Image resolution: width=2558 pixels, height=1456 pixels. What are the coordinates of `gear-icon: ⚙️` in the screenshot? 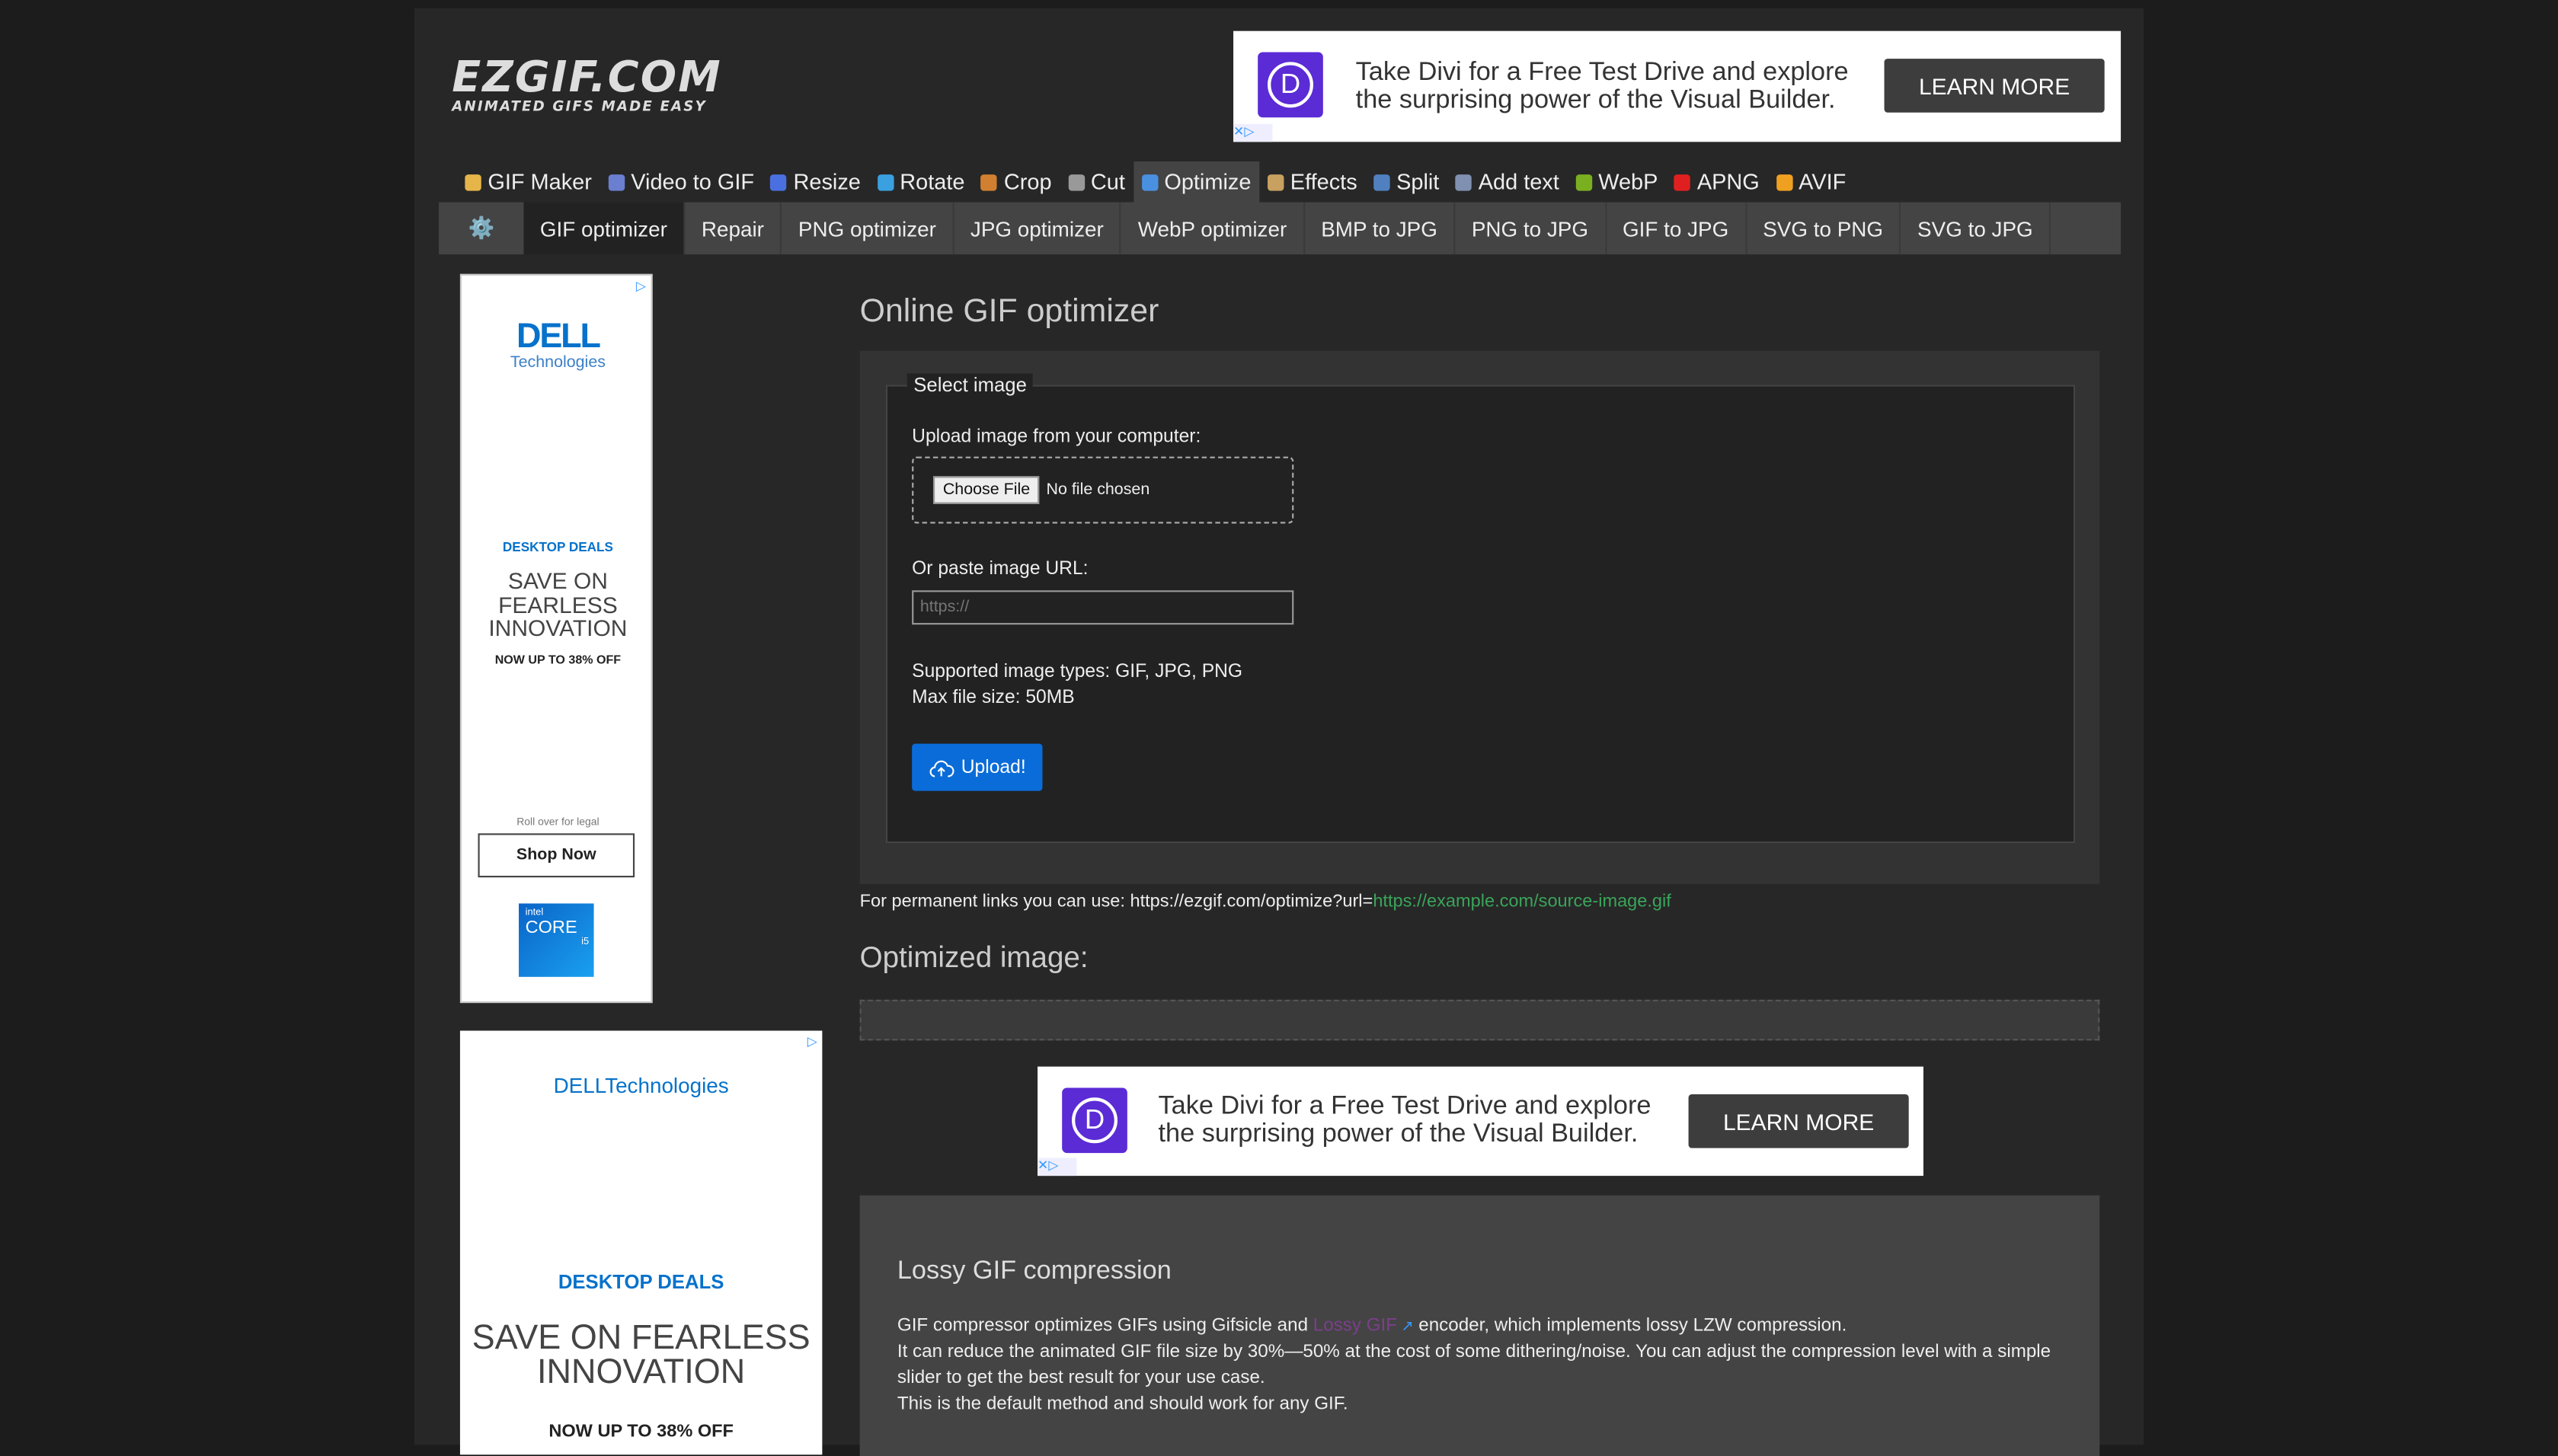 It's located at (481, 229).